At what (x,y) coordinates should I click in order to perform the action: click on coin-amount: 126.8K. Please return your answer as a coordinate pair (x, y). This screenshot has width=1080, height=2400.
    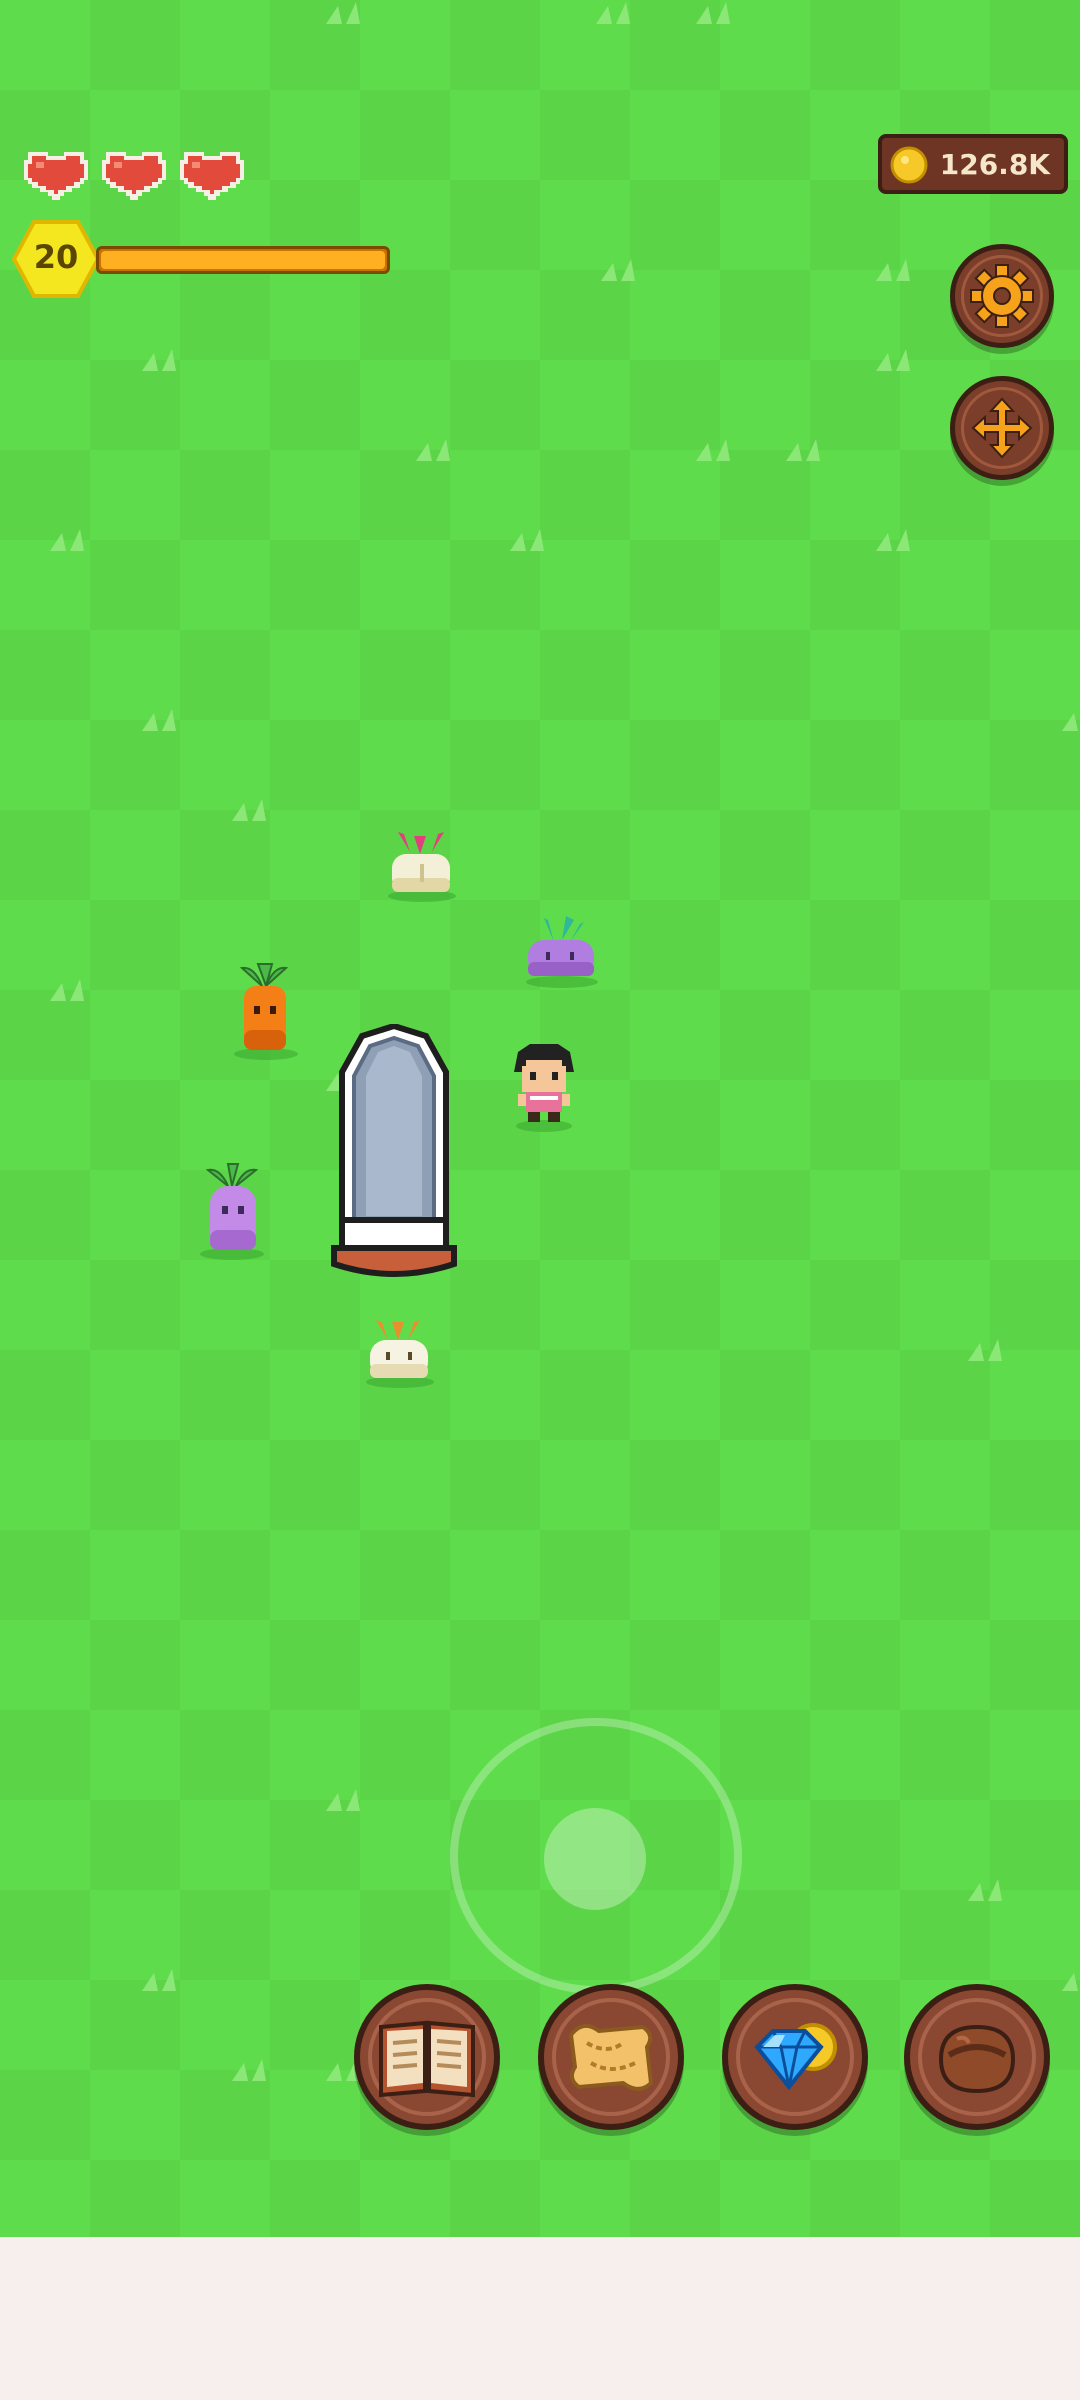
    Looking at the image, I should click on (994, 164).